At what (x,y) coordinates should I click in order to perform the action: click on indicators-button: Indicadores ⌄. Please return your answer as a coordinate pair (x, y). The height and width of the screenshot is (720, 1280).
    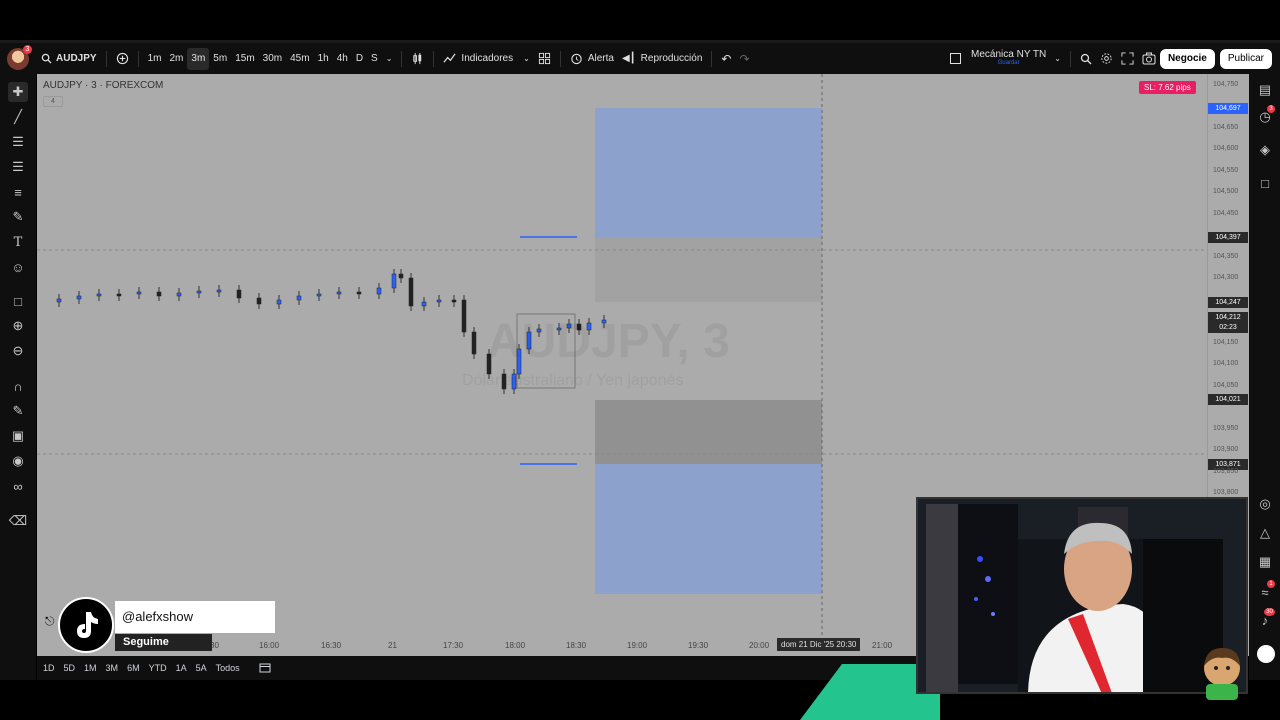
    Looking at the image, I should click on (486, 59).